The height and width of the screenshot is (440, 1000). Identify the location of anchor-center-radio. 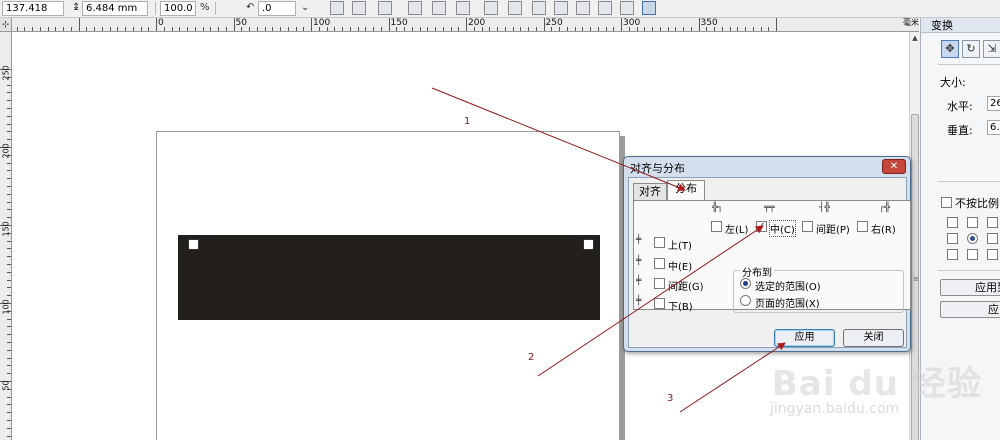
(972, 238).